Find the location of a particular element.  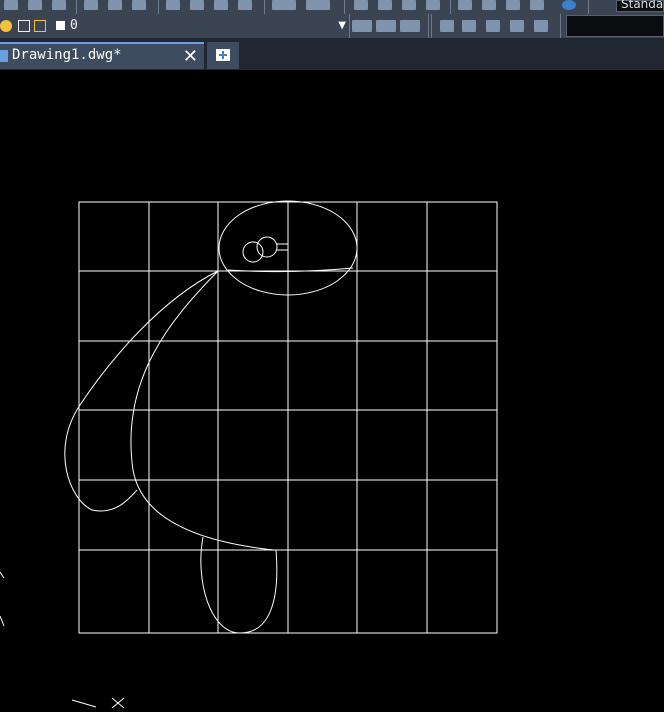

layer-properties-icon is located at coordinates (362, 26).